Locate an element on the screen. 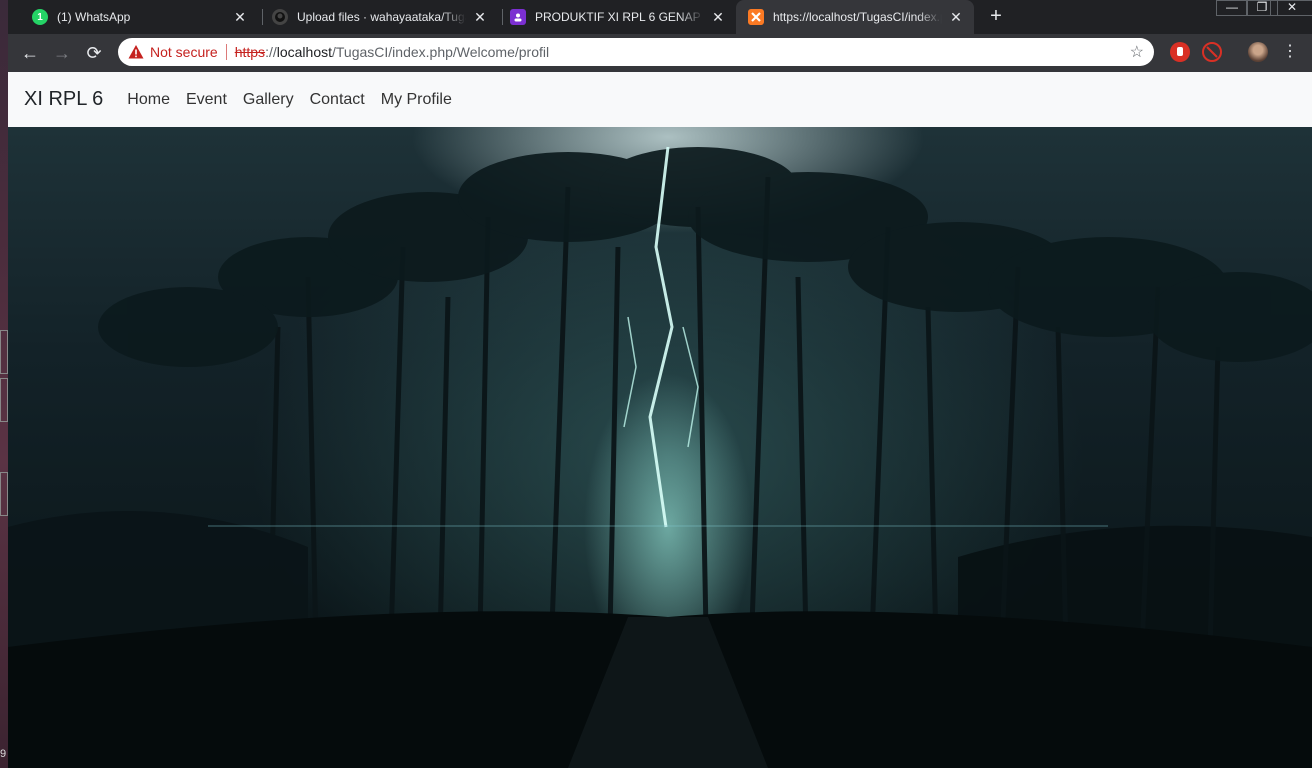 This screenshot has height=768, width=1312. nav-link-event: Event is located at coordinates (206, 100).